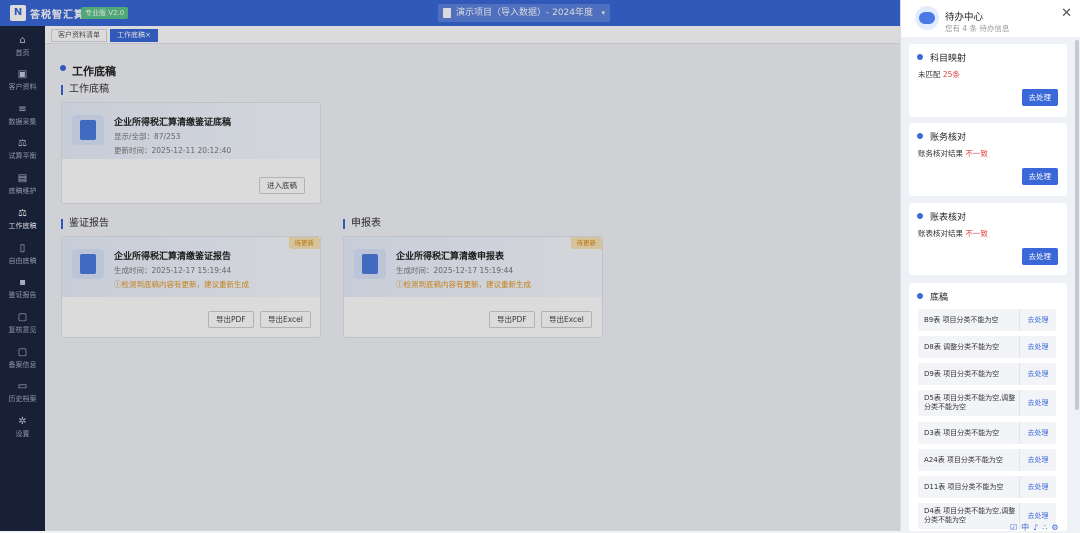  Describe the element at coordinates (948, 218) in the screenshot. I see `section-title: 账表核对` at that location.